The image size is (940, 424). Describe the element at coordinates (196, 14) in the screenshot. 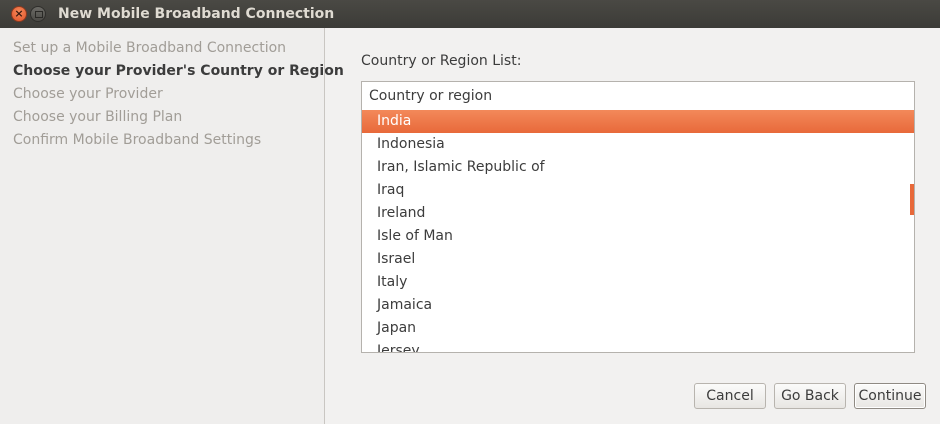

I see `window-title: New Mobile Broadband Connection` at that location.